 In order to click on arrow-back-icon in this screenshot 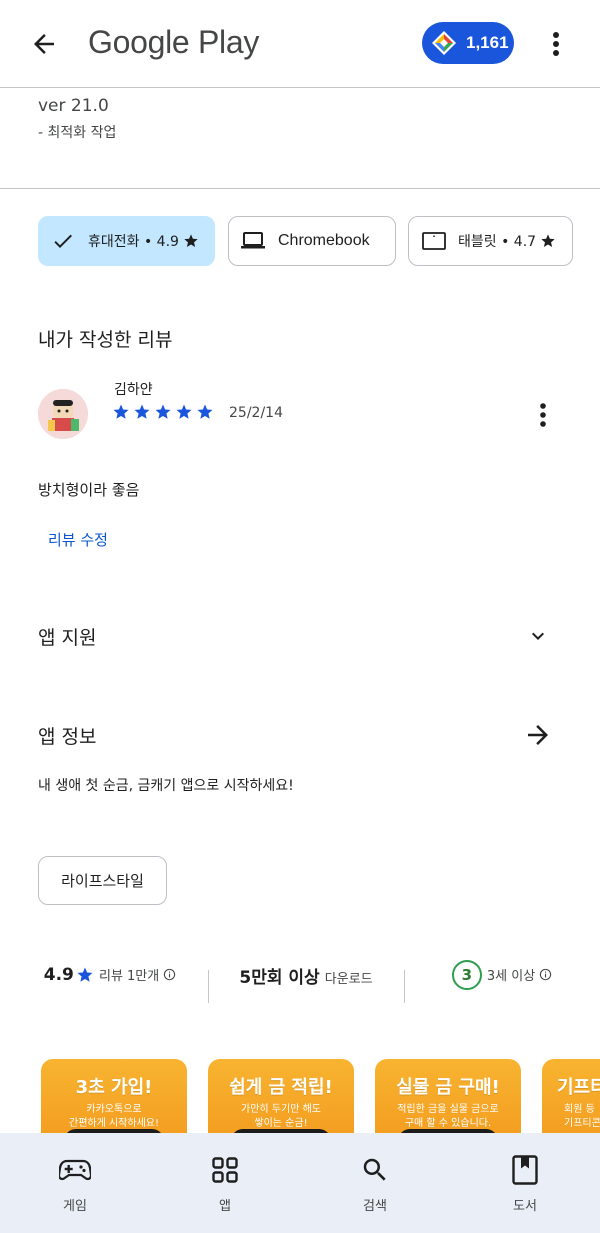, I will do `click(44, 44)`.